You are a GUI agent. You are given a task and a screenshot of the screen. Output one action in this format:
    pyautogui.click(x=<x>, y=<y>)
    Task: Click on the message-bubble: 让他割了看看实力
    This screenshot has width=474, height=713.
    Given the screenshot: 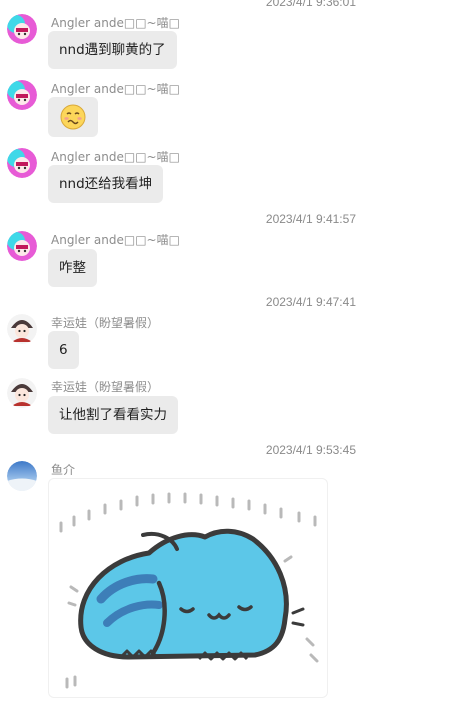 What is the action you would take?
    pyautogui.click(x=113, y=415)
    